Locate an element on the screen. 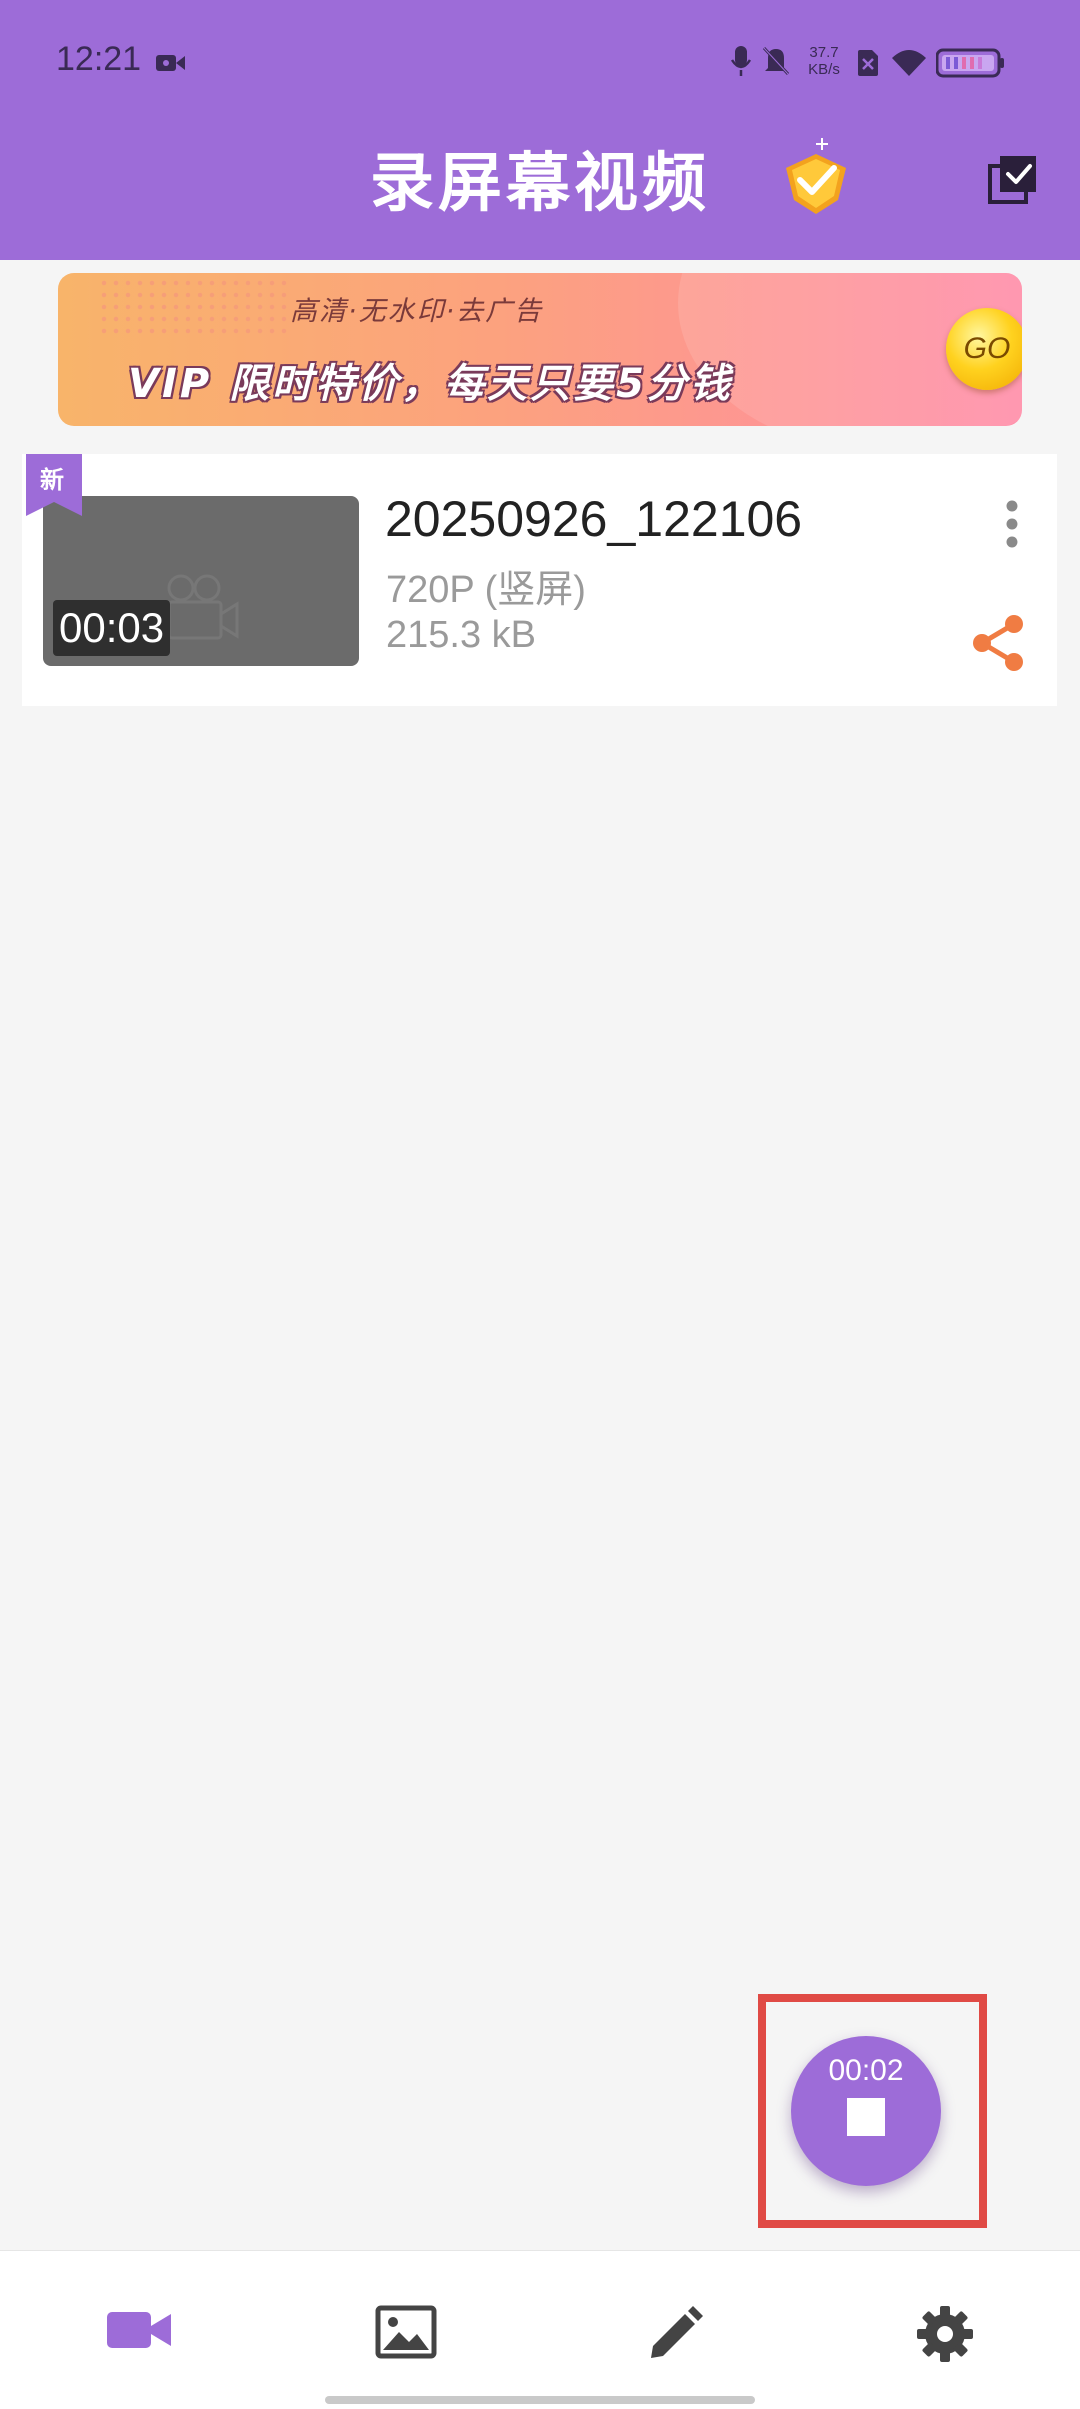  nav-item-edit is located at coordinates (675, 2330).